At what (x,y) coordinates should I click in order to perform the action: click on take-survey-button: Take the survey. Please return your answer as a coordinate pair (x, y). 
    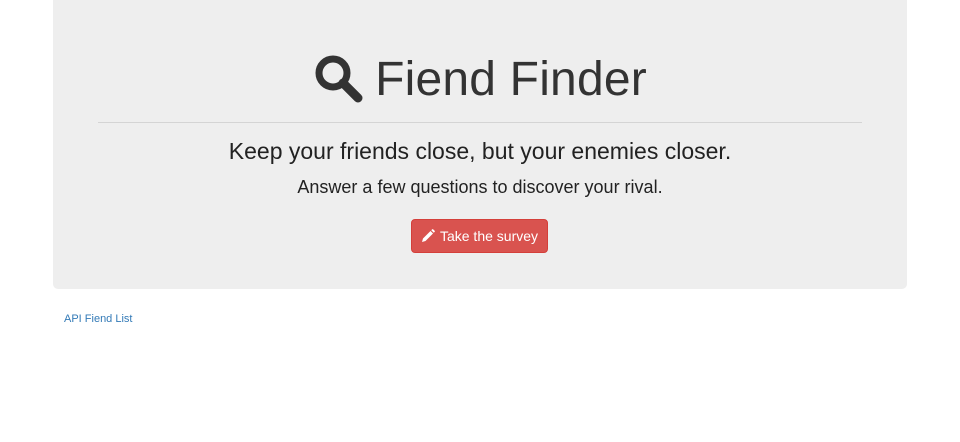
    Looking at the image, I should click on (479, 236).